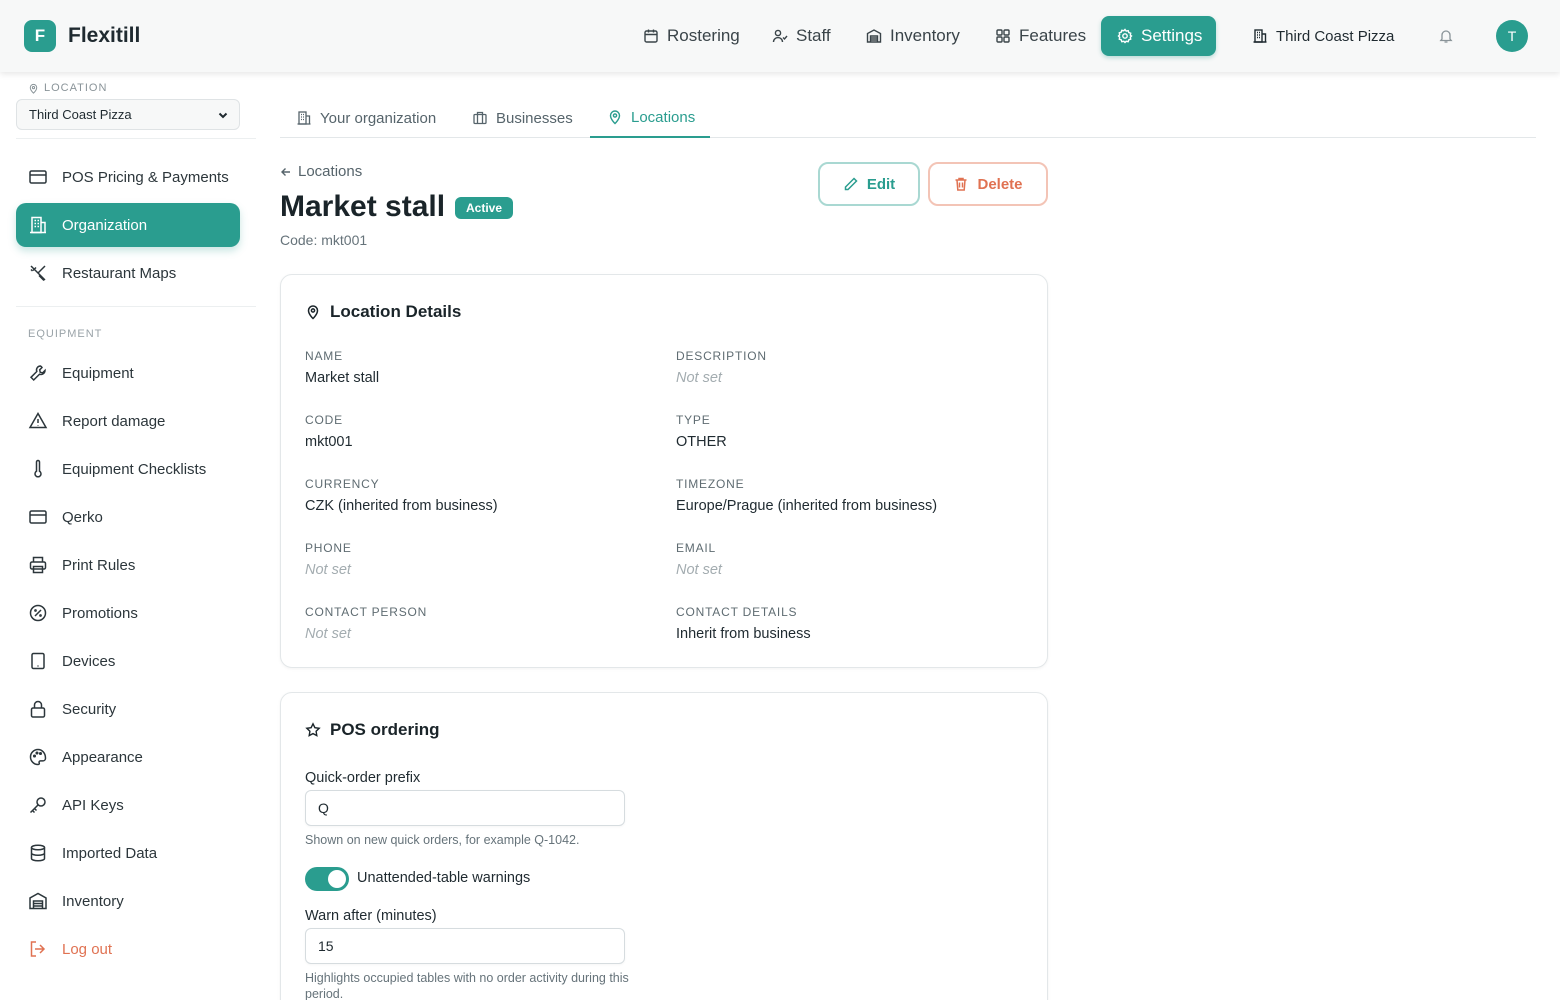  What do you see at coordinates (1446, 36) in the screenshot?
I see `bell-icon` at bounding box center [1446, 36].